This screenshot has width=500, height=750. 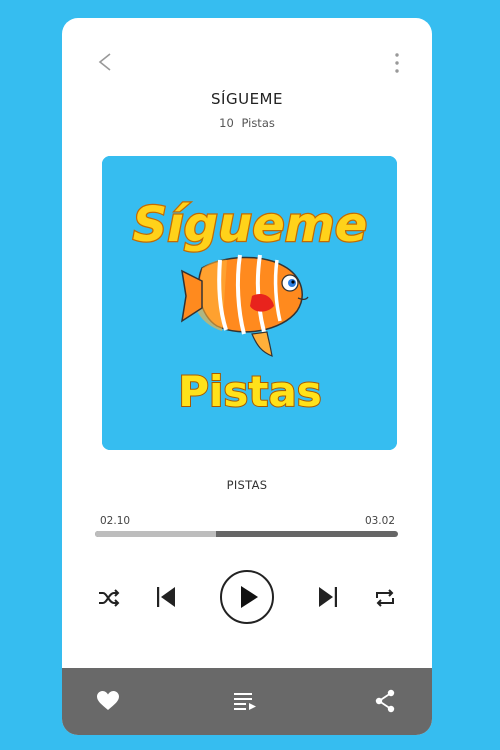 I want to click on favorite-button, so click(x=108, y=701).